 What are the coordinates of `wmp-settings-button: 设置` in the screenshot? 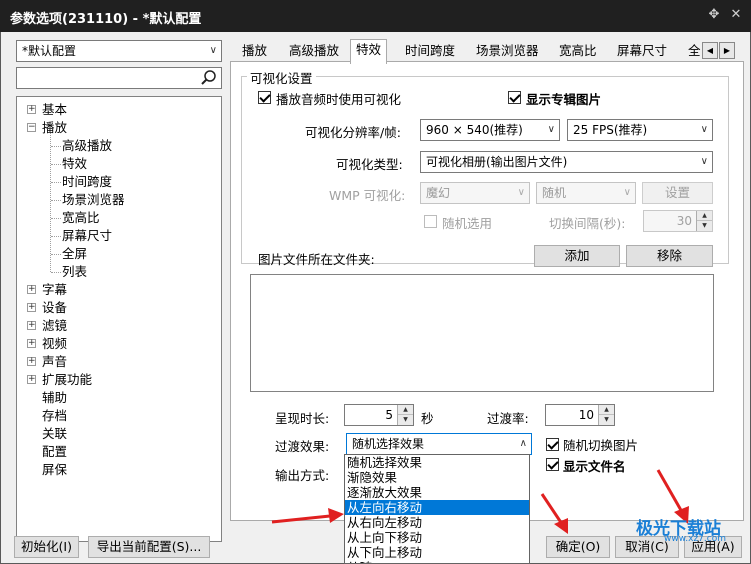 It's located at (677, 193).